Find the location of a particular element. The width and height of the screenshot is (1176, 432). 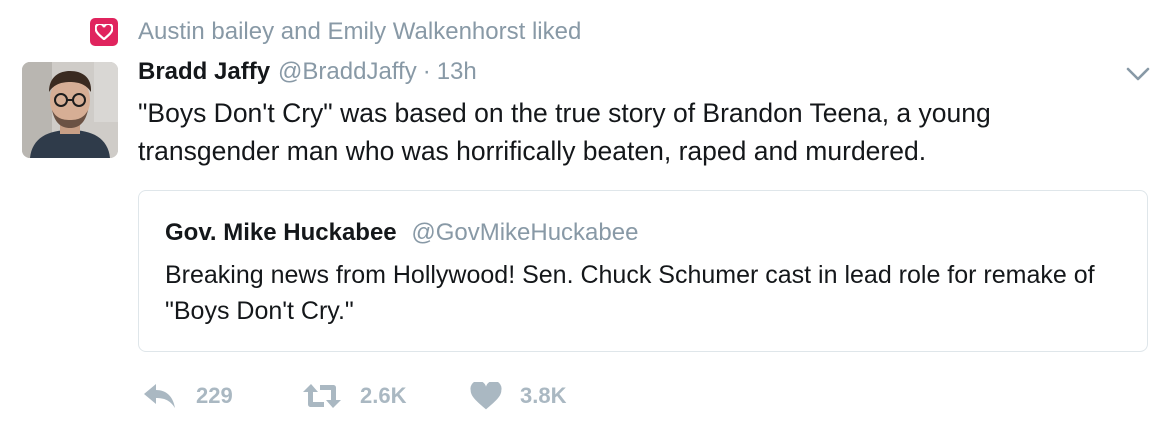

retweet-count: 2.6K is located at coordinates (383, 395).